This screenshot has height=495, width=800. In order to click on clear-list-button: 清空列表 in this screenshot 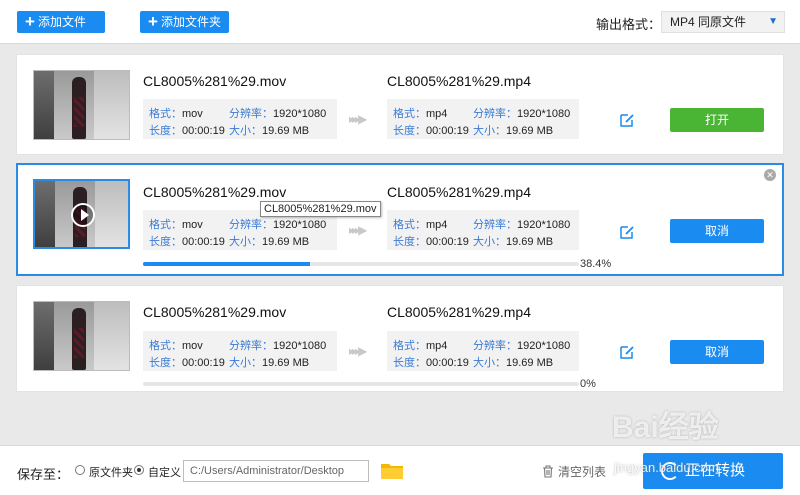, I will do `click(574, 471)`.